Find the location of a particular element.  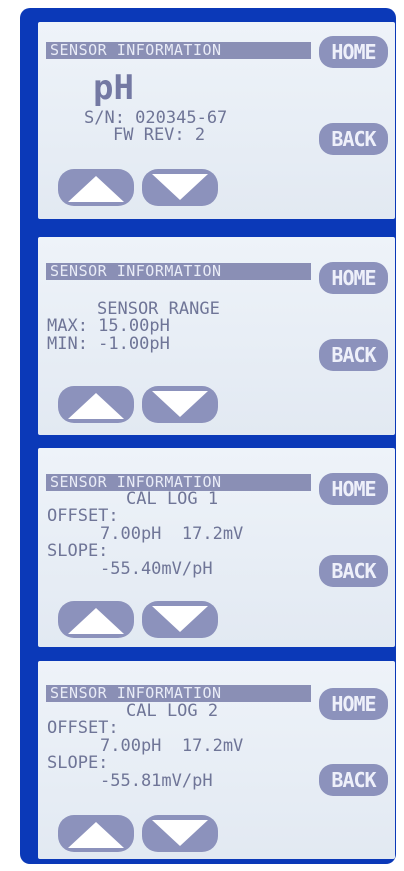

cal-log-subtitle: CAL LOG 2 is located at coordinates (172, 711).